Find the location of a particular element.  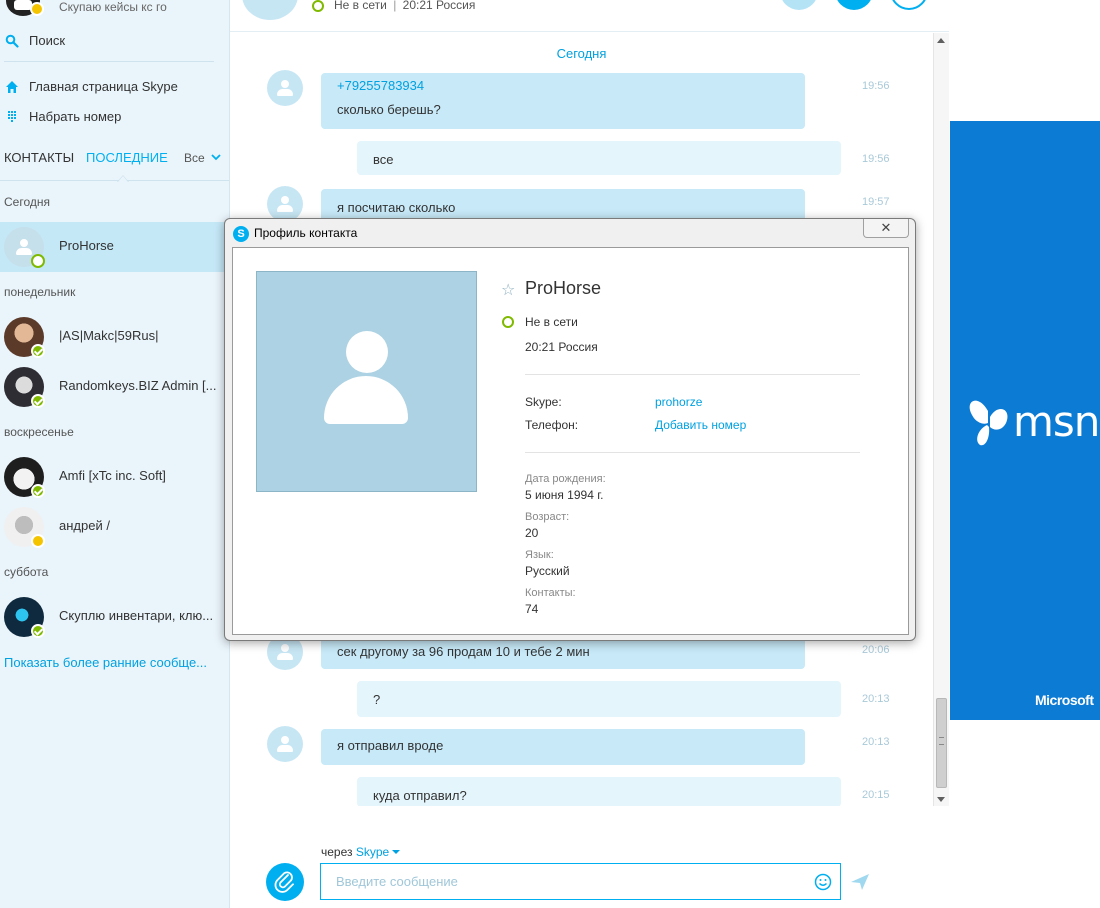

dialog-titlebar: S Профиль контакта ✕ is located at coordinates (570, 233).